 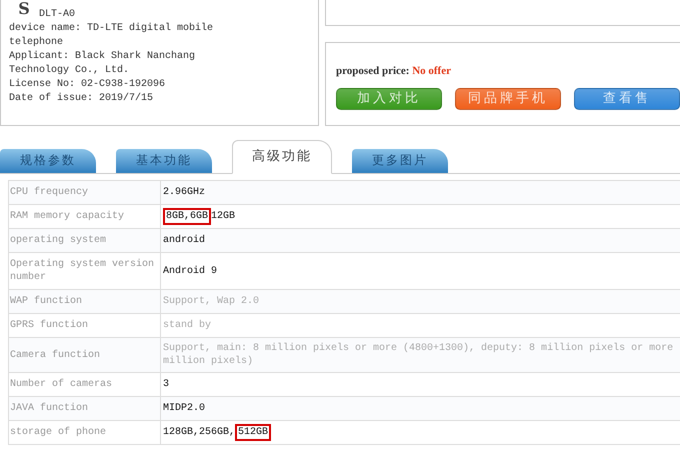 I want to click on spec-value: 128GB,256GB,, so click(x=199, y=432).